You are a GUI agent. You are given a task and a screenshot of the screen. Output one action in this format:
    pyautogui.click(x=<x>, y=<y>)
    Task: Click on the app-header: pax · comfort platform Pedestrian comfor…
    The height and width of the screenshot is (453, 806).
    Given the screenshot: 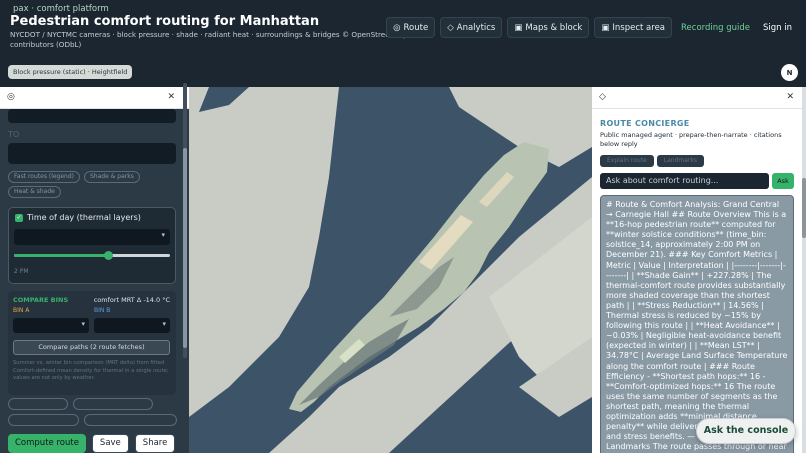 What is the action you would take?
    pyautogui.click(x=403, y=28)
    